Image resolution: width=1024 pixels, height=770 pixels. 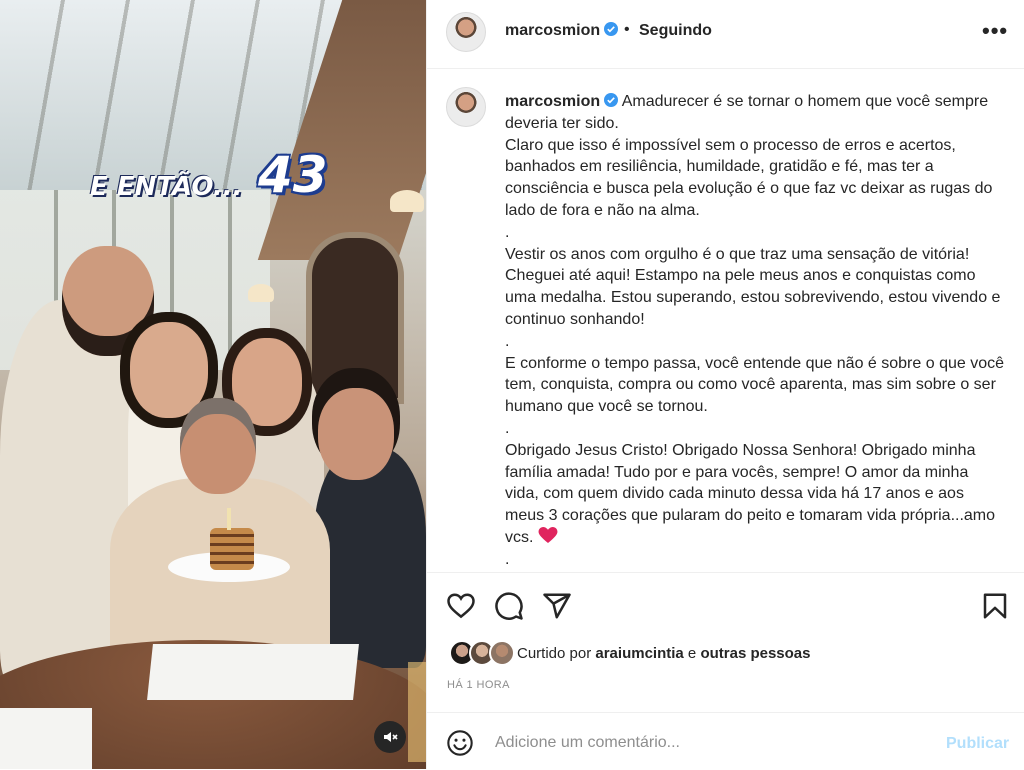 What do you see at coordinates (417, 712) in the screenshot?
I see `drinking-glass` at bounding box center [417, 712].